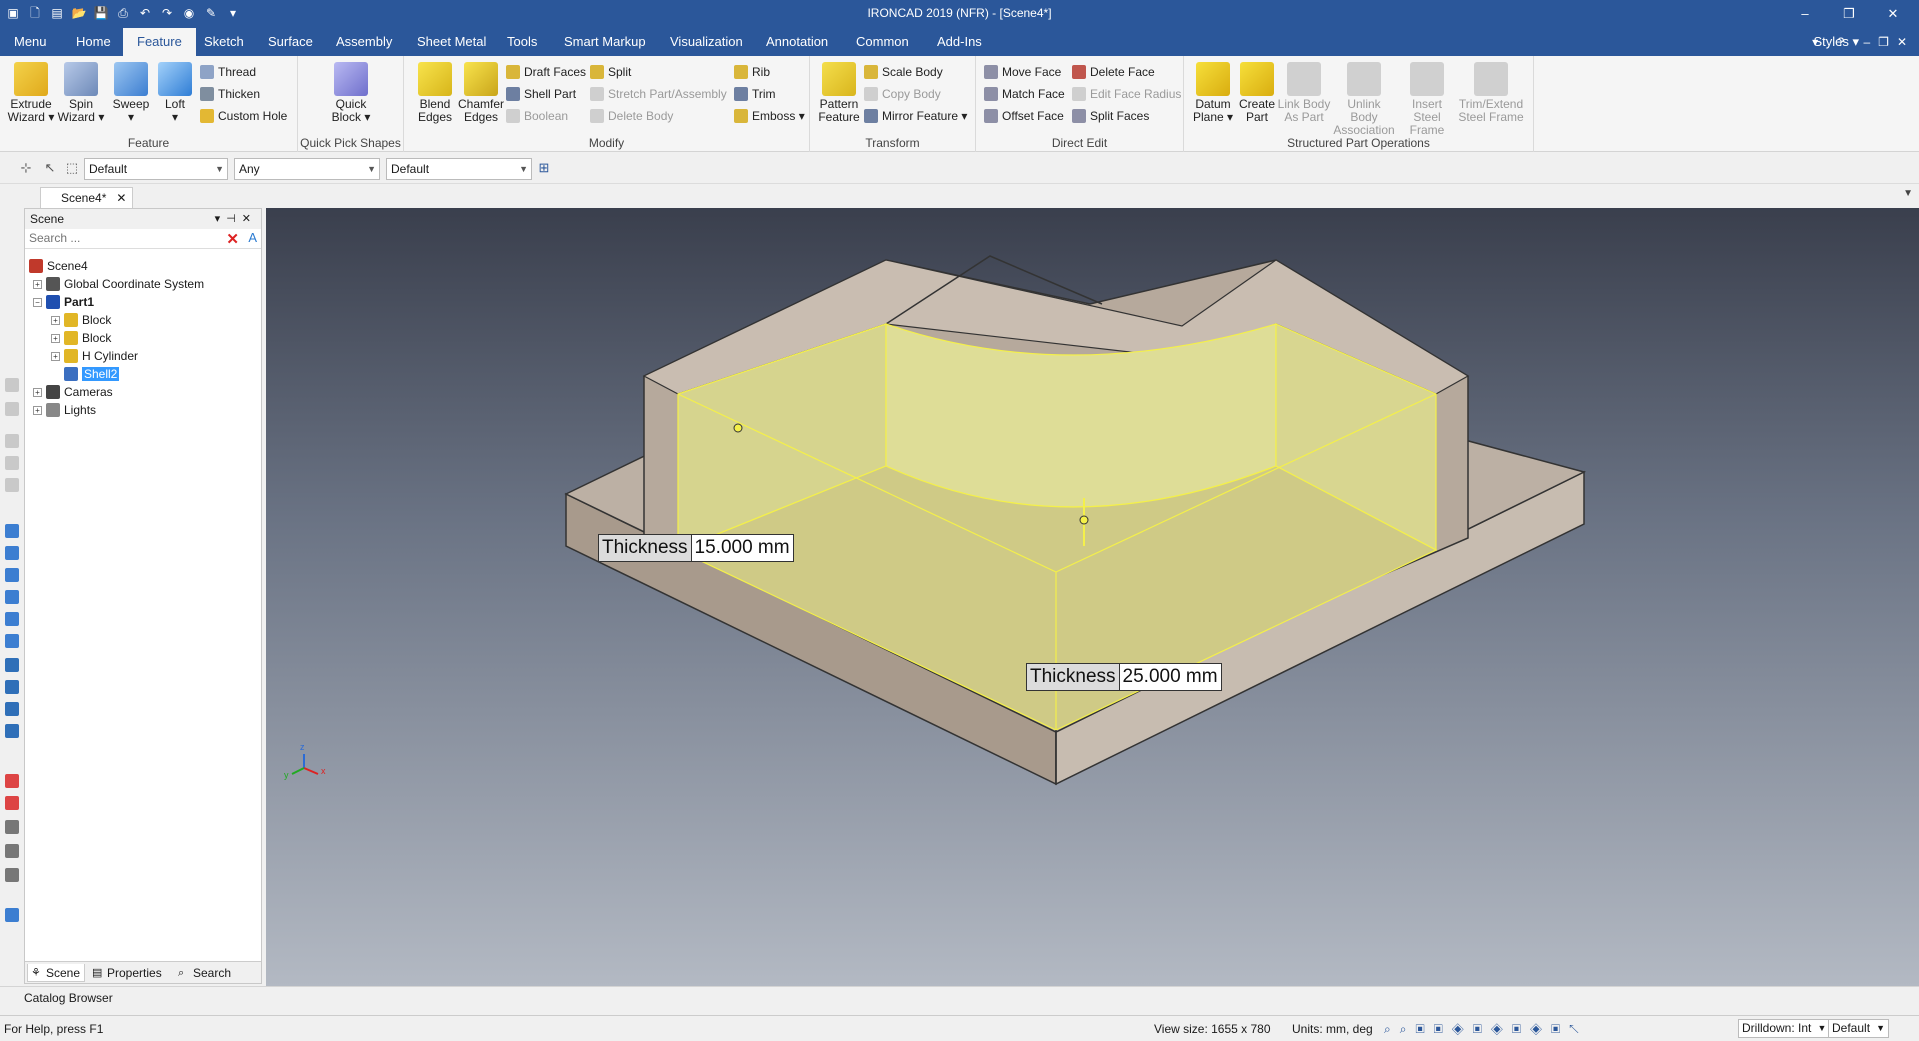  Describe the element at coordinates (959, 42) in the screenshot. I see `tab-add-ins: Add-Ins` at that location.